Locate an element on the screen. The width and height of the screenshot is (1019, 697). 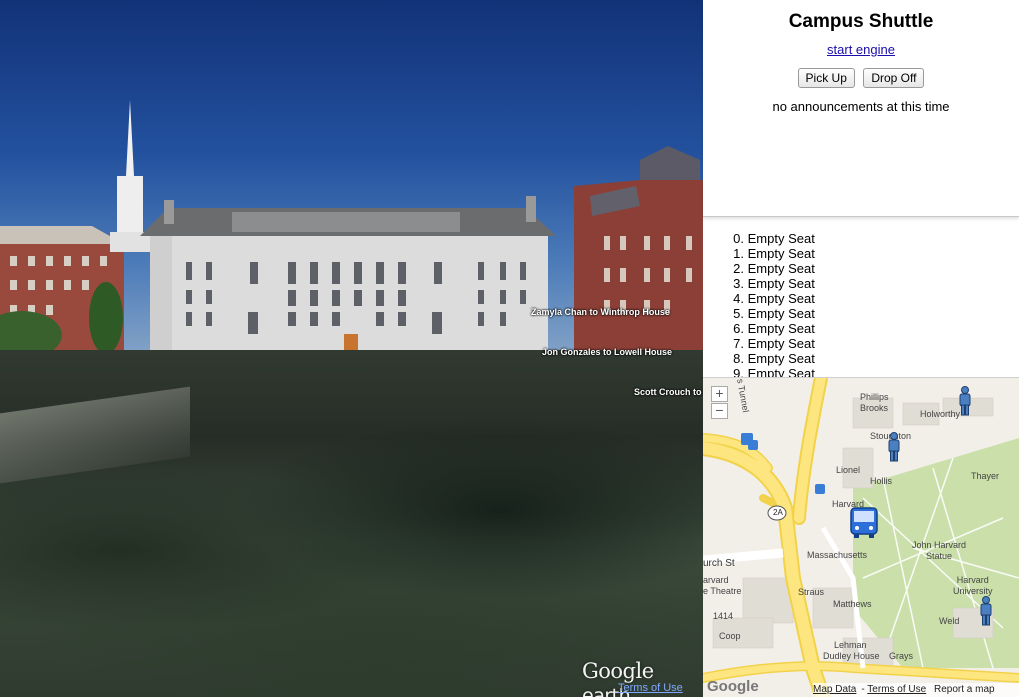
straus-label: Straus is located at coordinates (811, 592).